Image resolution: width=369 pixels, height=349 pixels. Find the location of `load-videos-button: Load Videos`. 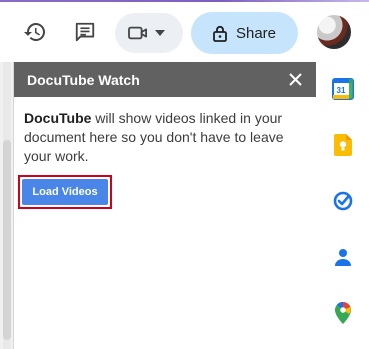

load-videos-button: Load Videos is located at coordinates (65, 192).